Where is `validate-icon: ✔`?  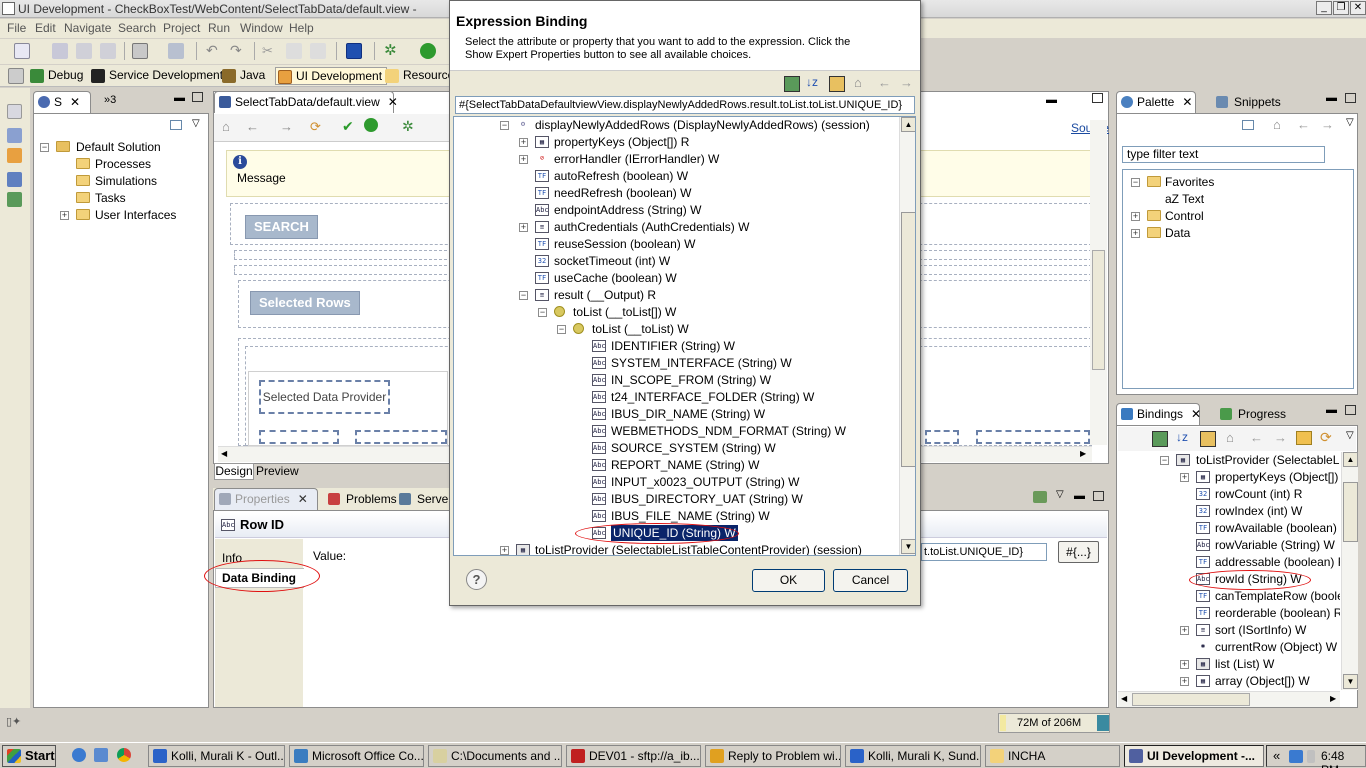 validate-icon: ✔ is located at coordinates (348, 126).